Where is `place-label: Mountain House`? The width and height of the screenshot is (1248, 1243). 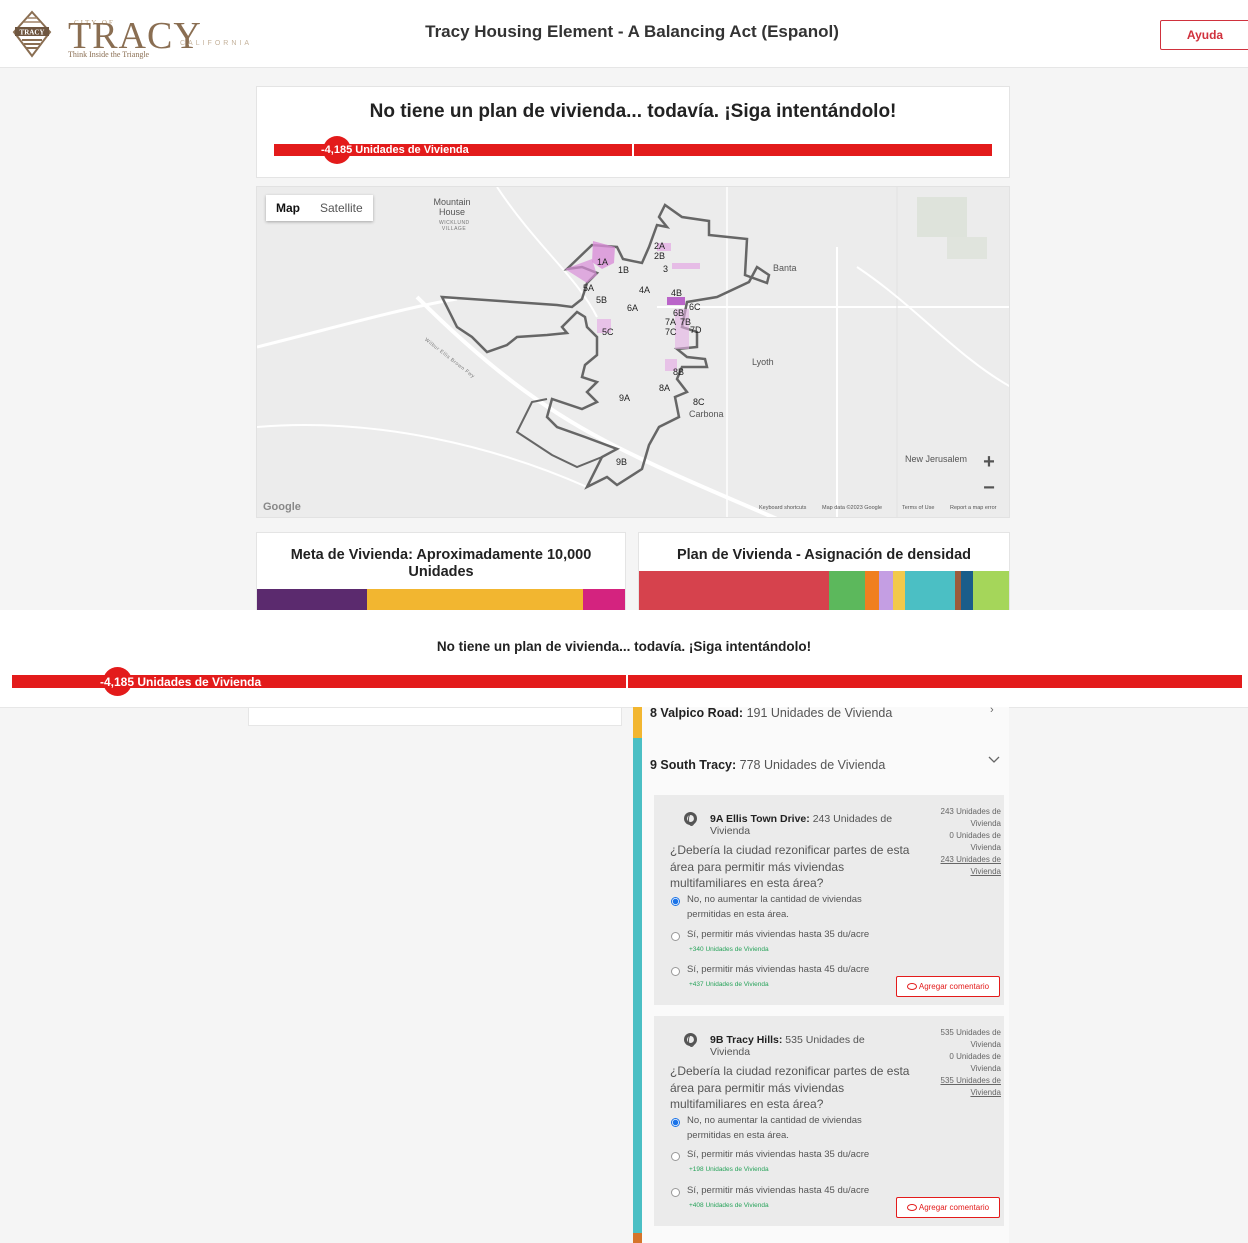 place-label: Mountain House is located at coordinates (452, 207).